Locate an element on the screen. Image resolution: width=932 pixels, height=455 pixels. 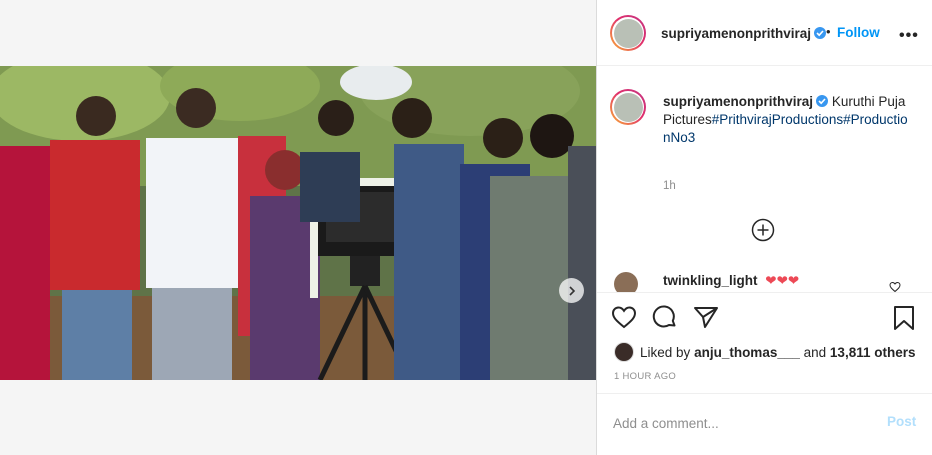
likes-prefix: Liked by is located at coordinates (665, 352).